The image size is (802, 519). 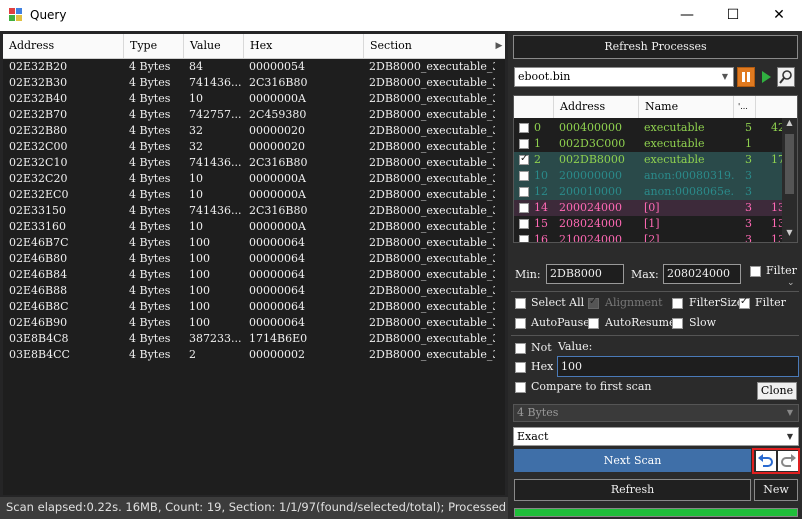 I want to click on scroll-up-icon: ▲, so click(x=789, y=125).